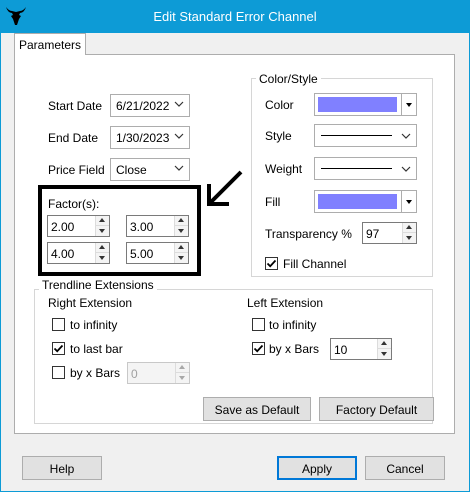 Image resolution: width=470 pixels, height=492 pixels. What do you see at coordinates (63, 227) in the screenshot?
I see `factor-1-value: 2.00` at bounding box center [63, 227].